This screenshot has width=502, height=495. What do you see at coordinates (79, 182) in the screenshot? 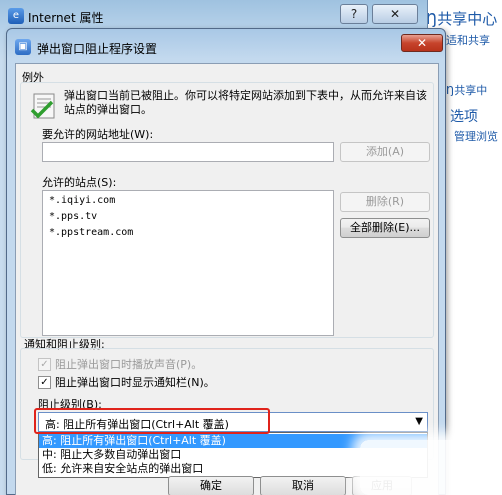
I see `allowed-sites-label: 允许的站点(S):` at bounding box center [79, 182].